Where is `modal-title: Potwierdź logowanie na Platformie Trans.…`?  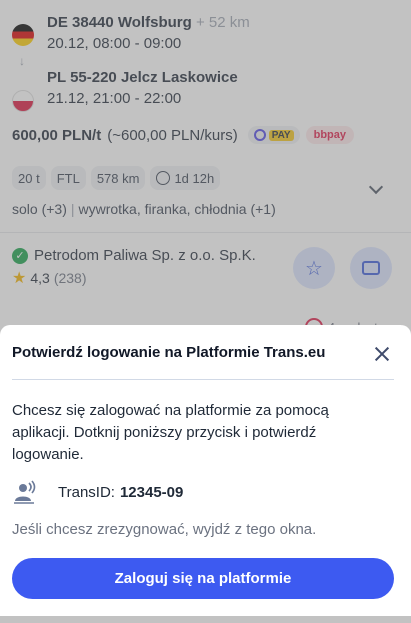
modal-title: Potwierdź logowanie na Platformie Trans.… is located at coordinates (169, 352).